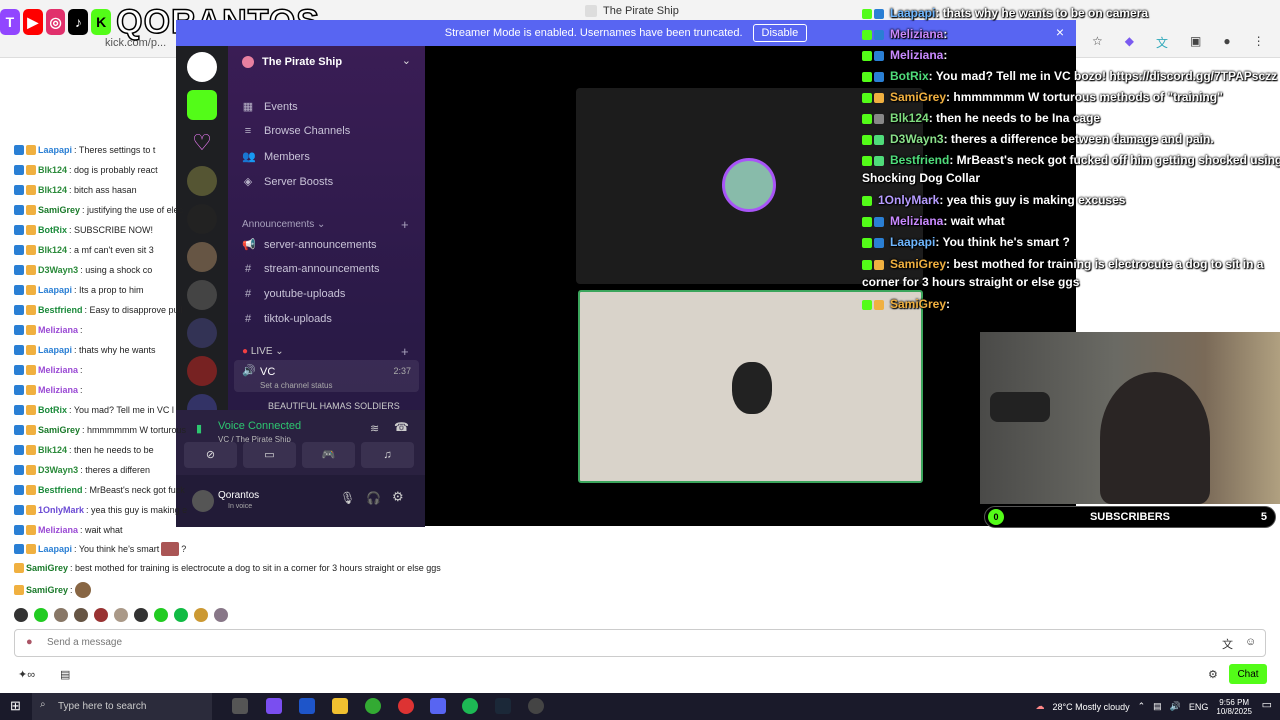 The width and height of the screenshot is (1280, 720). I want to click on menu-members: 👥 Members, so click(276, 157).